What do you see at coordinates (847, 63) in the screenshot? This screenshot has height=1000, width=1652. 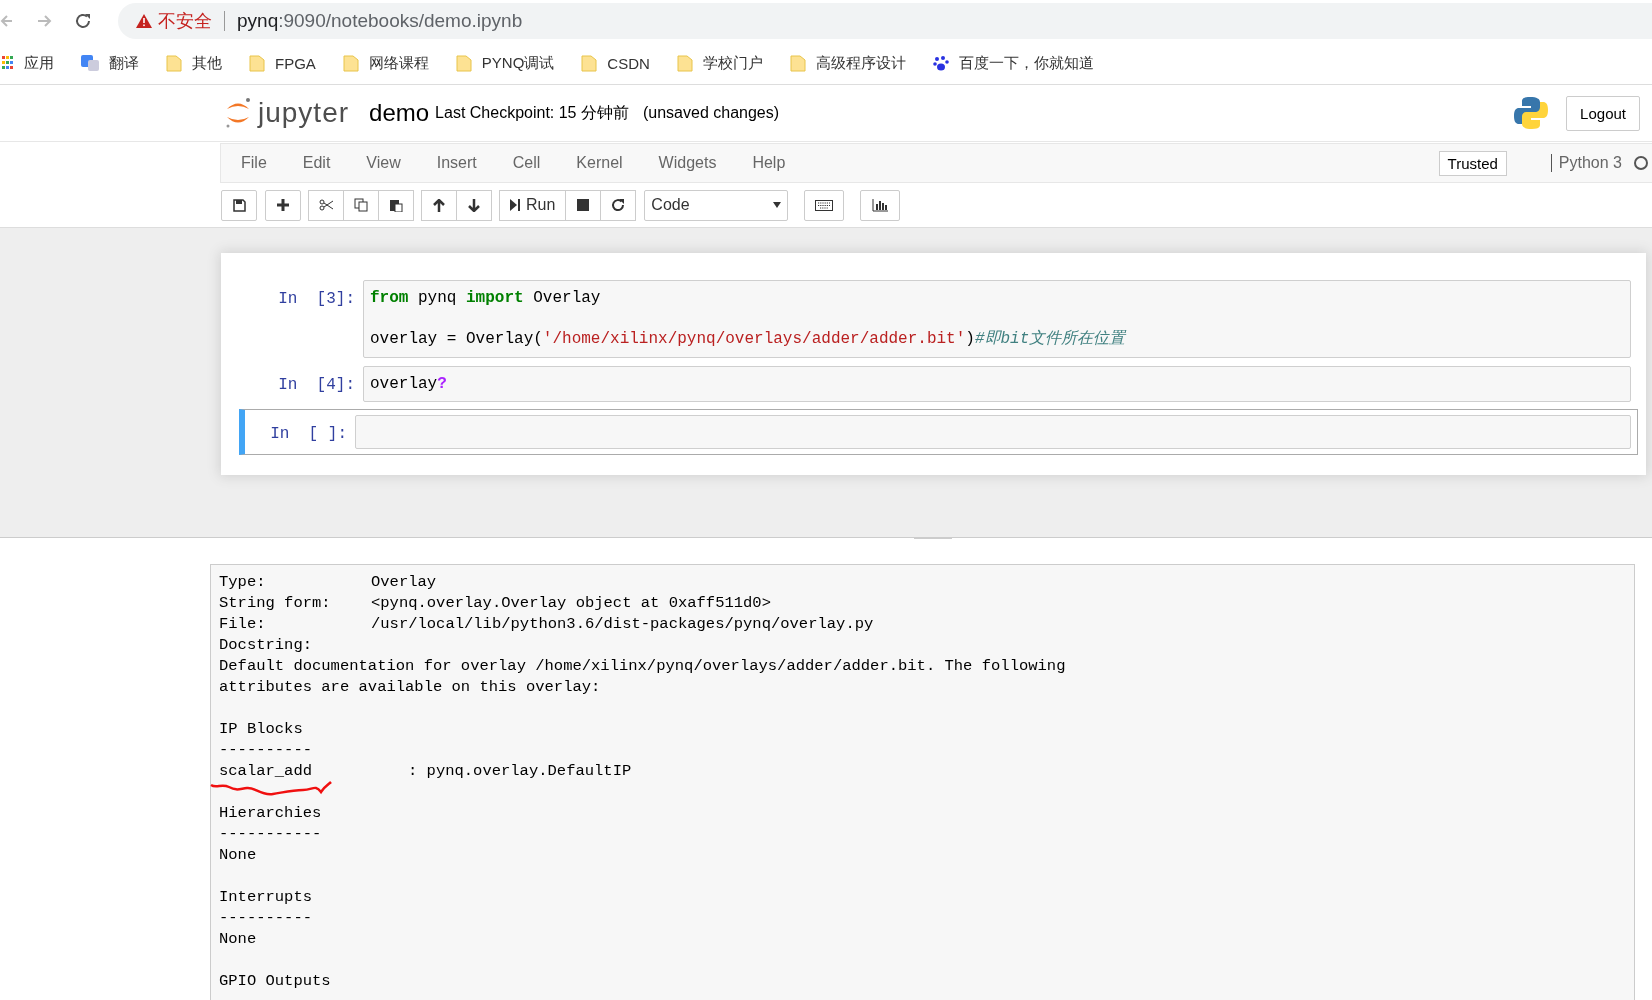 I see `bookmark: 高级程序设计` at bounding box center [847, 63].